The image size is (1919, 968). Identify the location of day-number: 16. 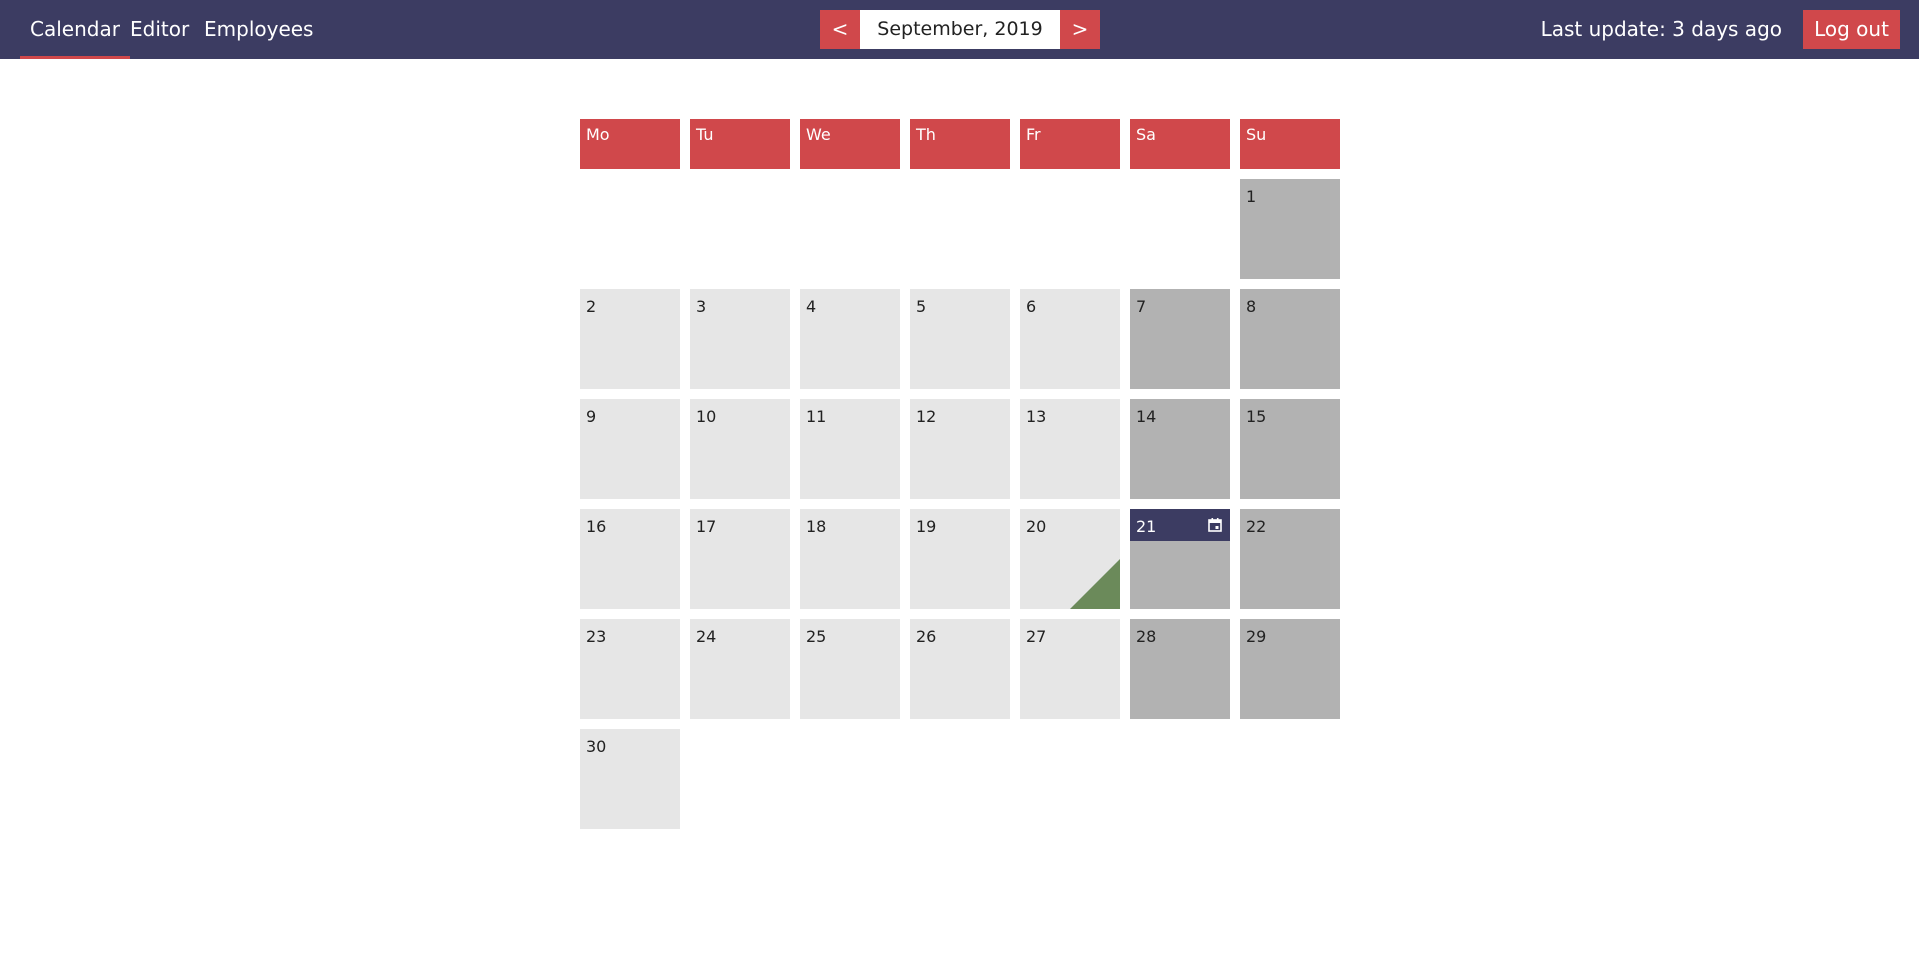
(596, 526).